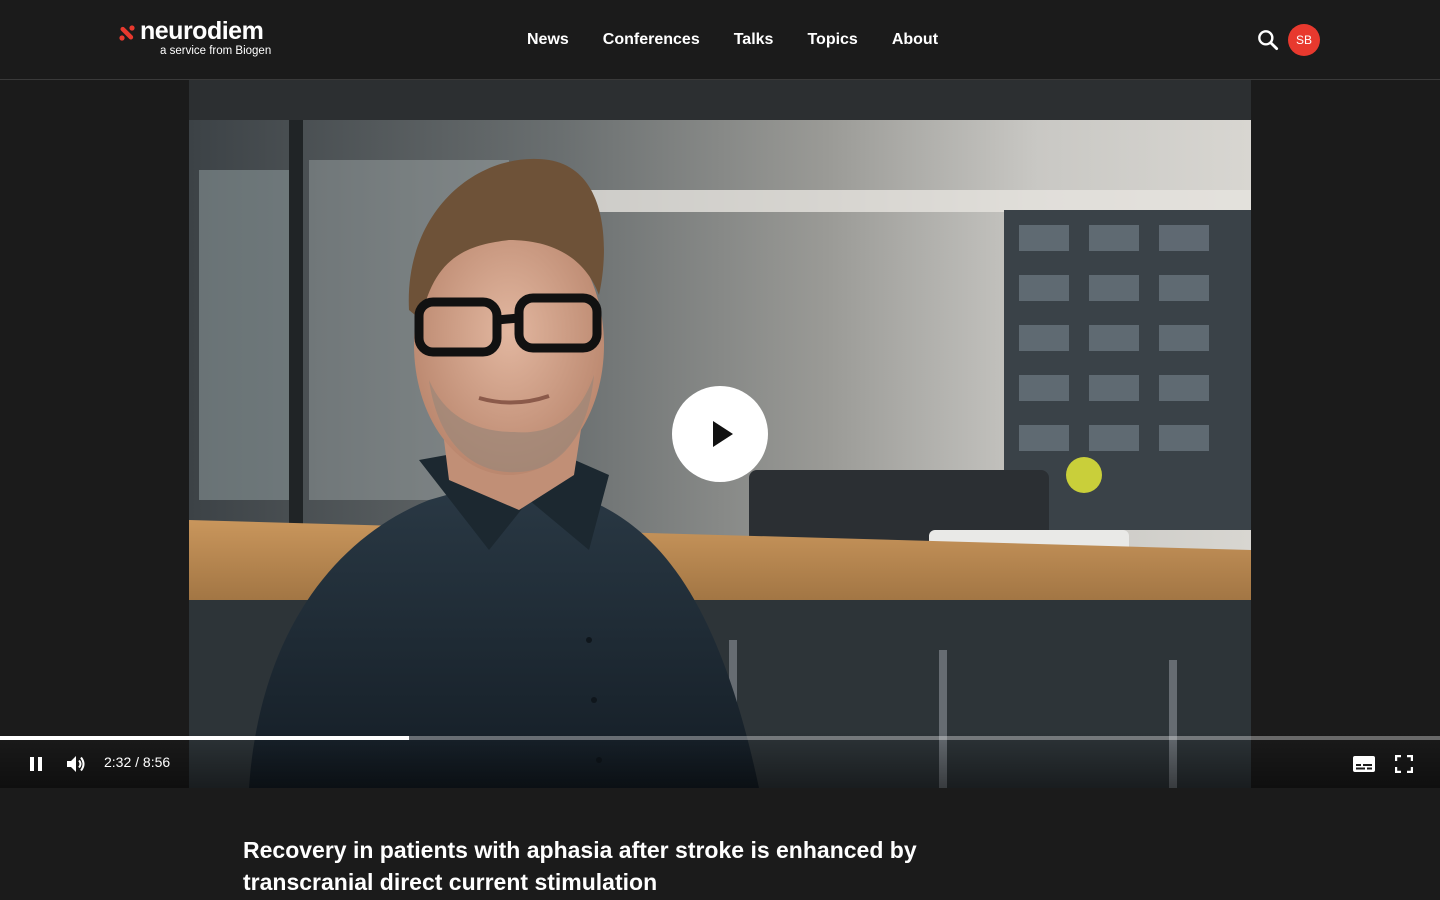 This screenshot has width=1440, height=900. What do you see at coordinates (137, 762) in the screenshot?
I see `time-display: 2:32 / 8:56` at bounding box center [137, 762].